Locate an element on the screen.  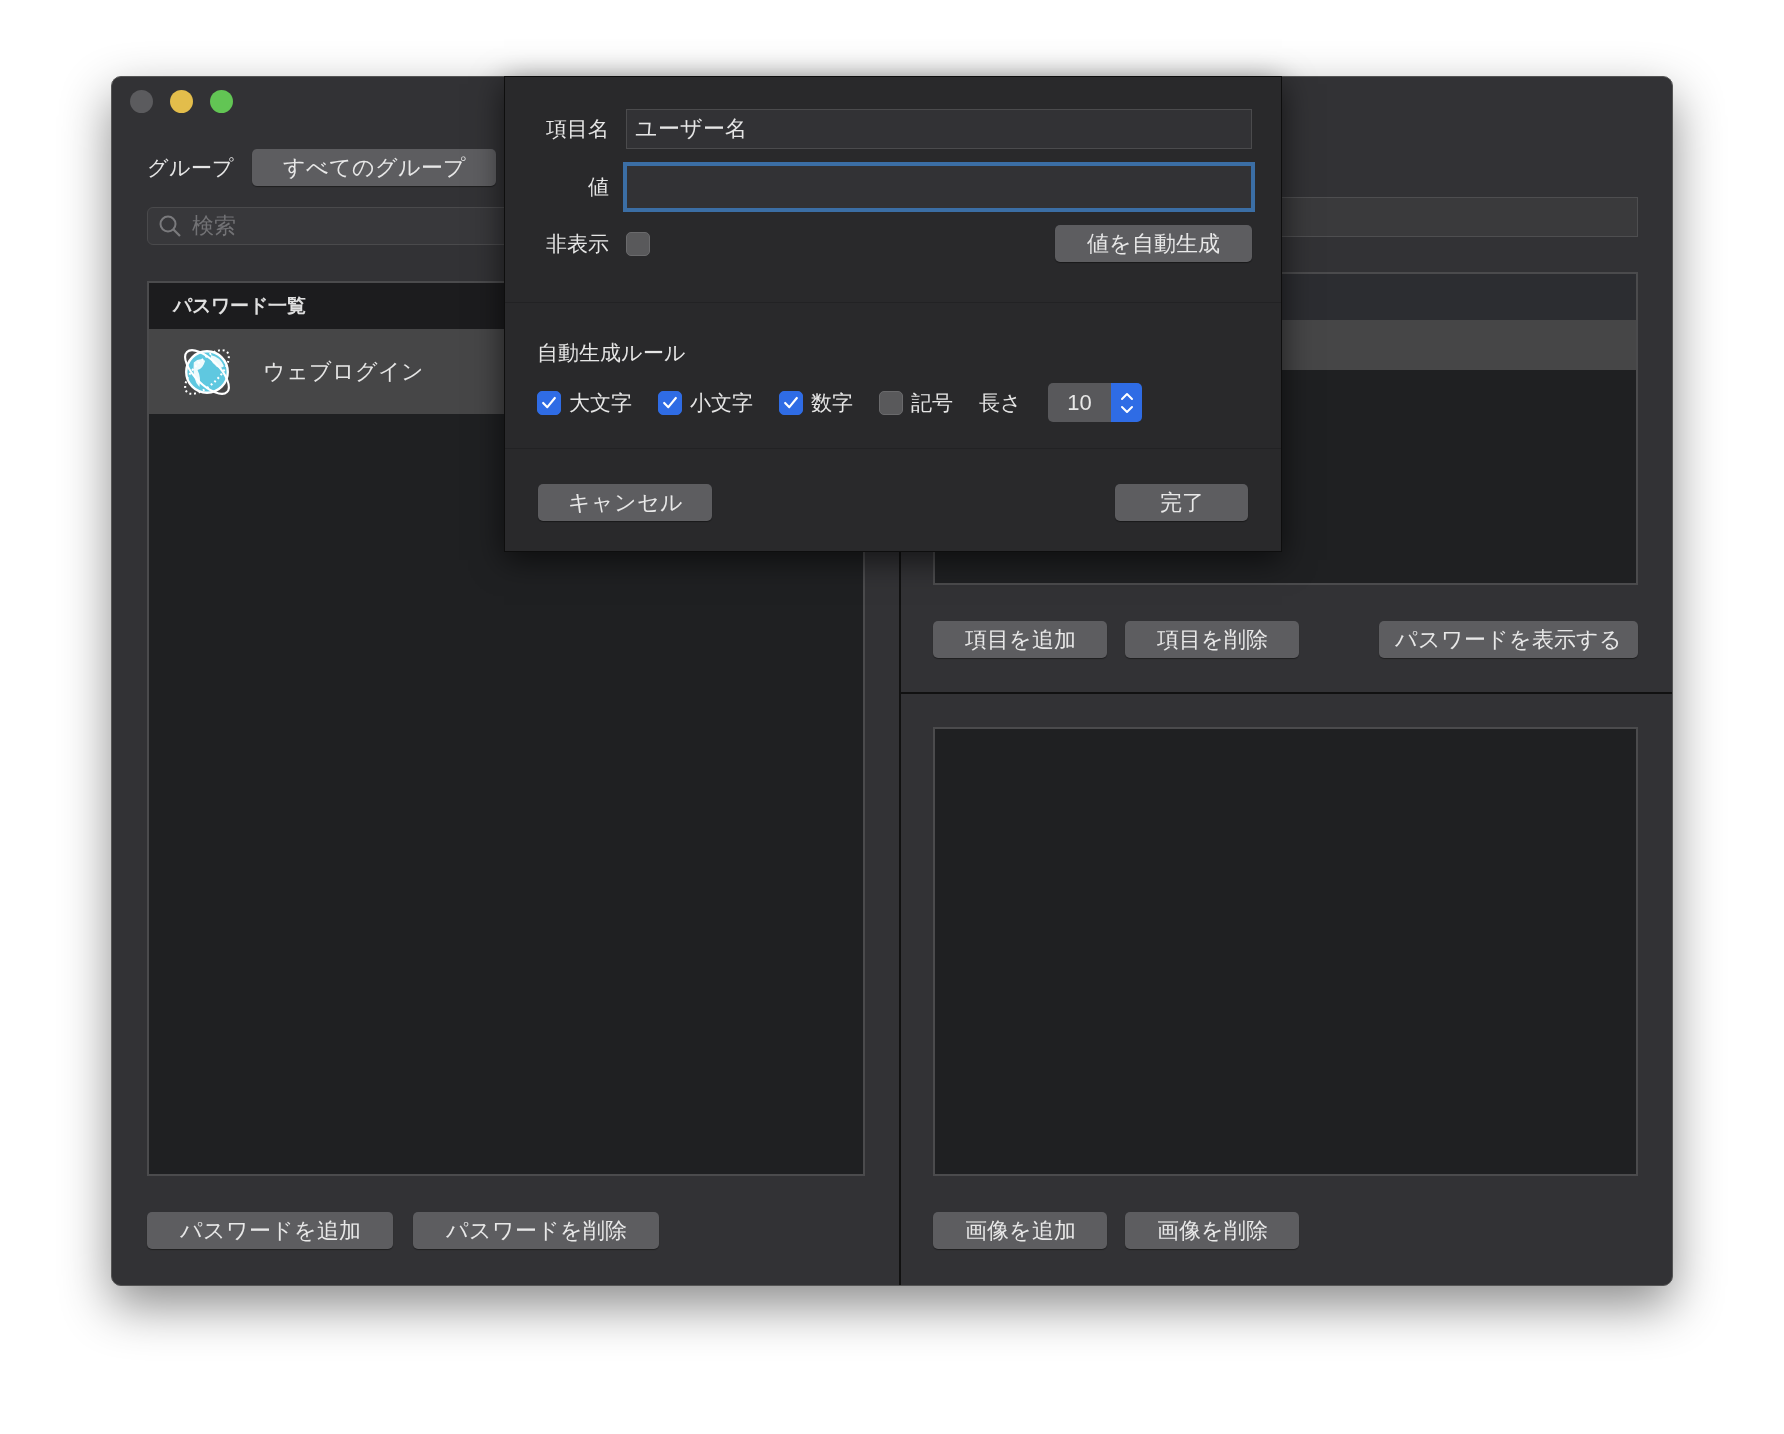
length-label: 長さ is located at coordinates (1000, 402).